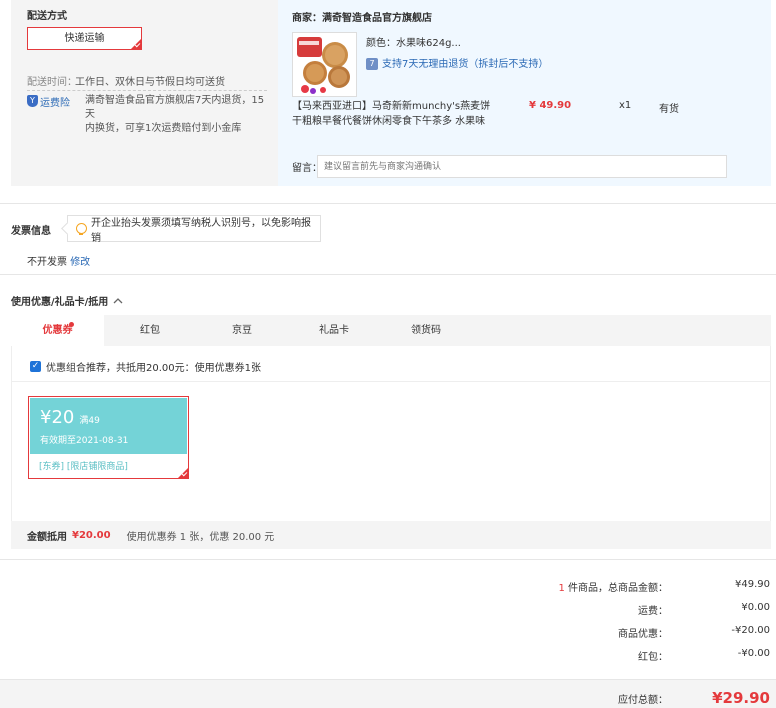  What do you see at coordinates (47, 16) in the screenshot?
I see `delivery-title: 配送方式` at bounding box center [47, 16].